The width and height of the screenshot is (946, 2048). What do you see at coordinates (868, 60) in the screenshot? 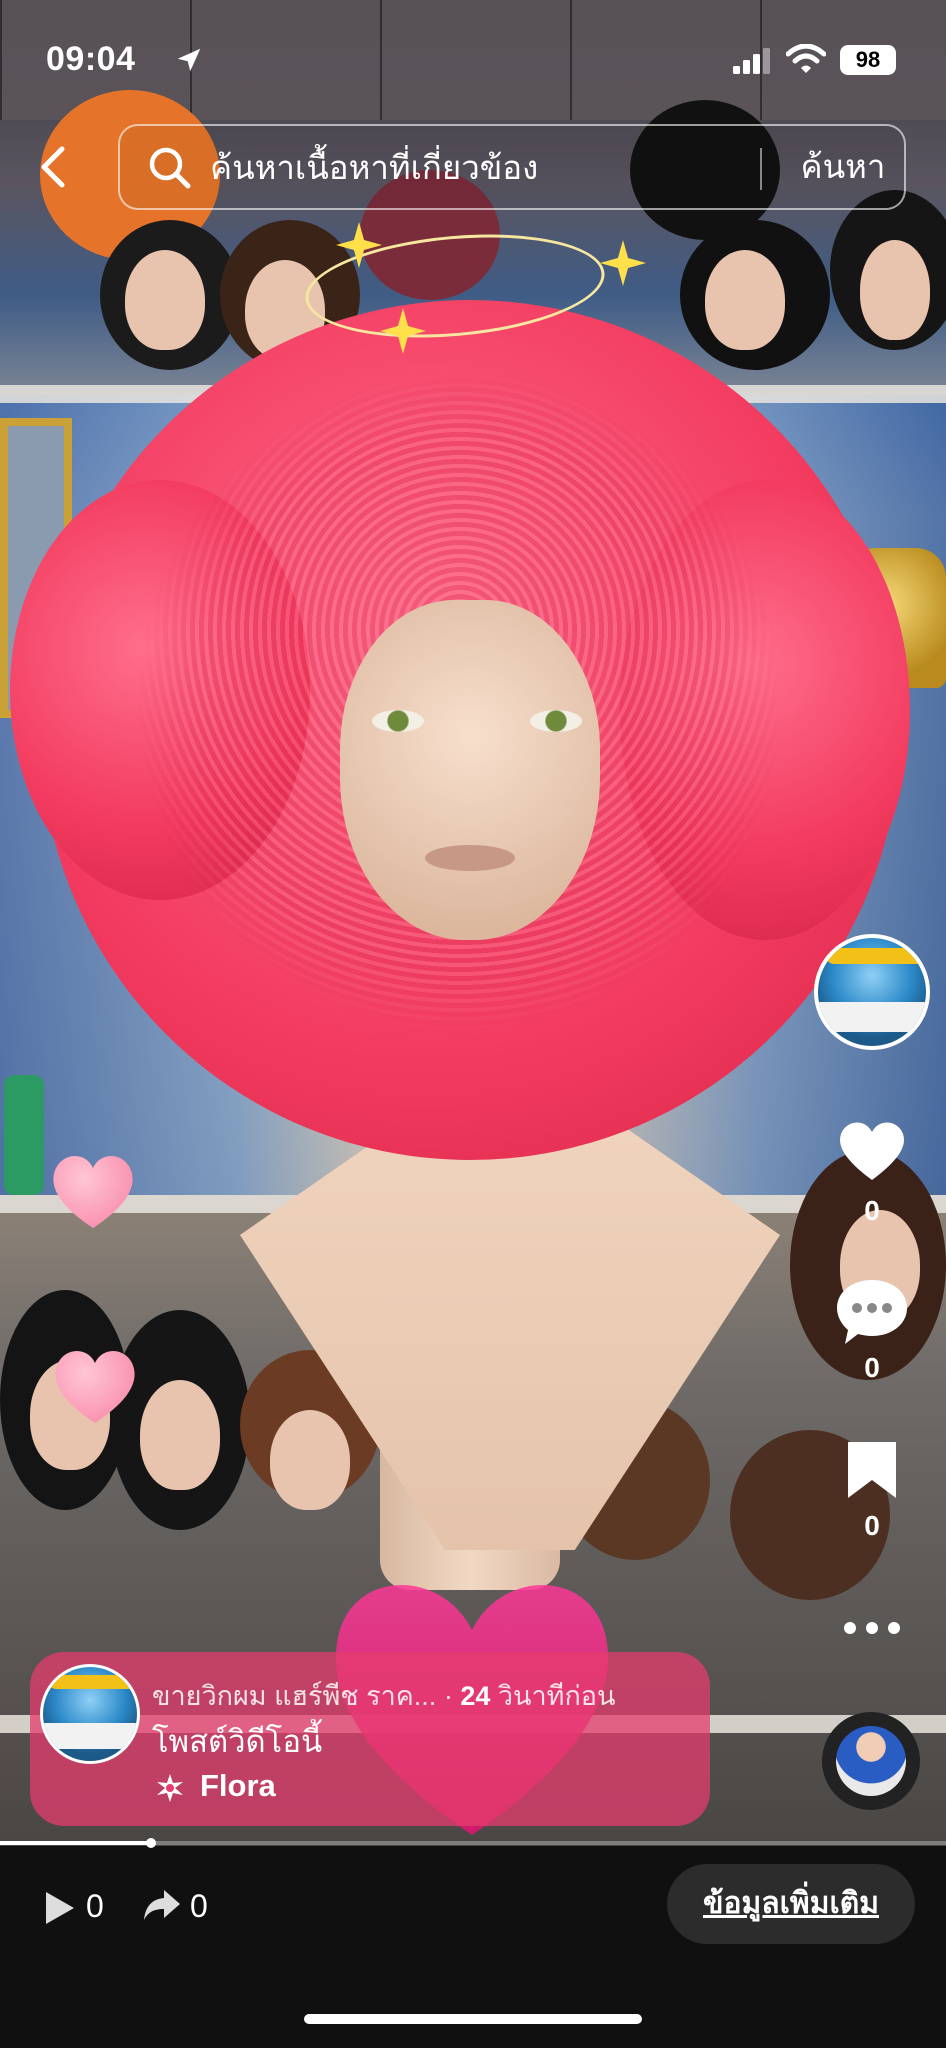
I see `battery-indicator: 98` at bounding box center [868, 60].